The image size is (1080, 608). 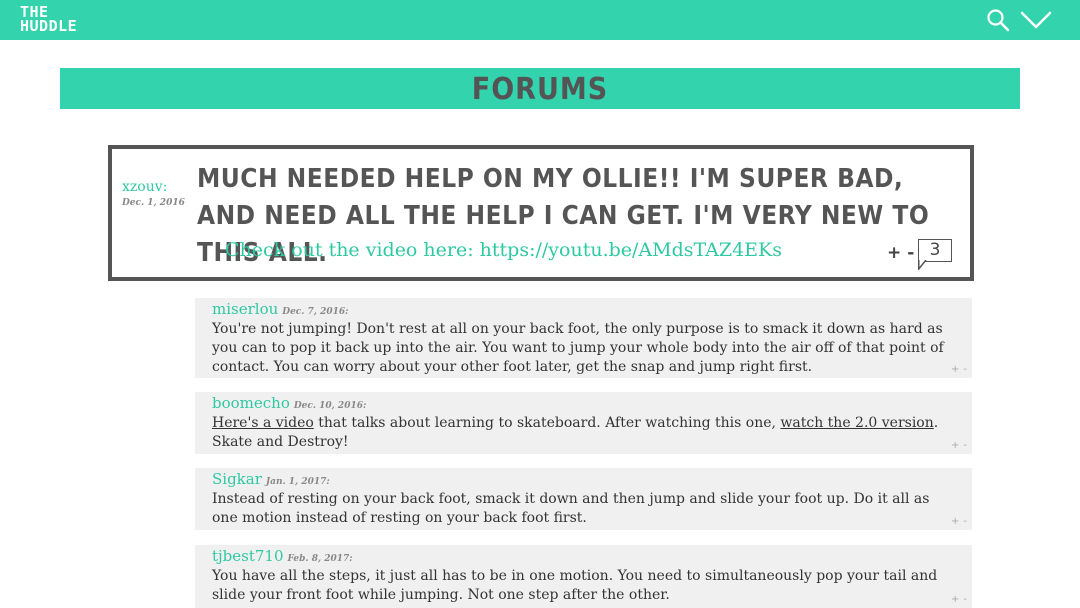 I want to click on reply-text-end: ., so click(x=936, y=423).